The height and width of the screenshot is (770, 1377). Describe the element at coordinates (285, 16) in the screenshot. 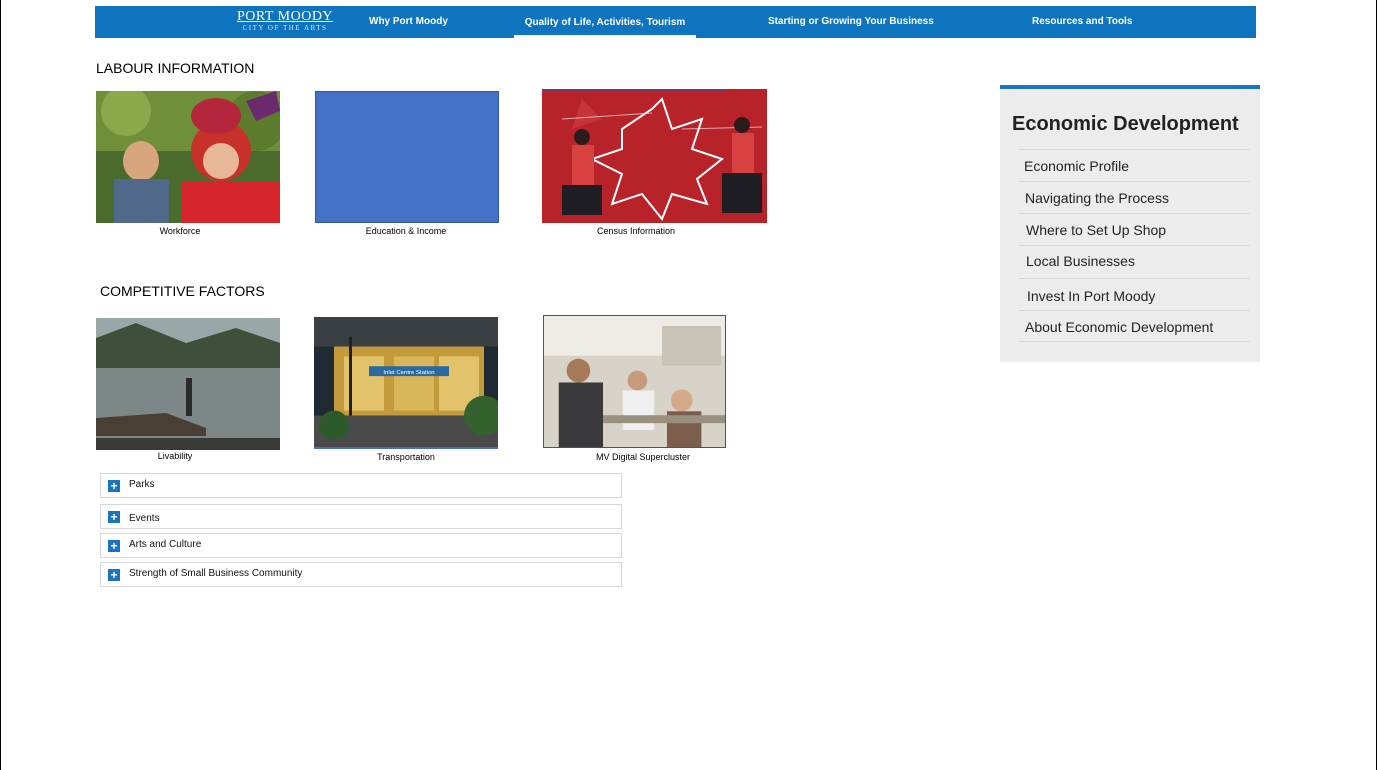

I see `logo-title: PORT MOODY` at that location.